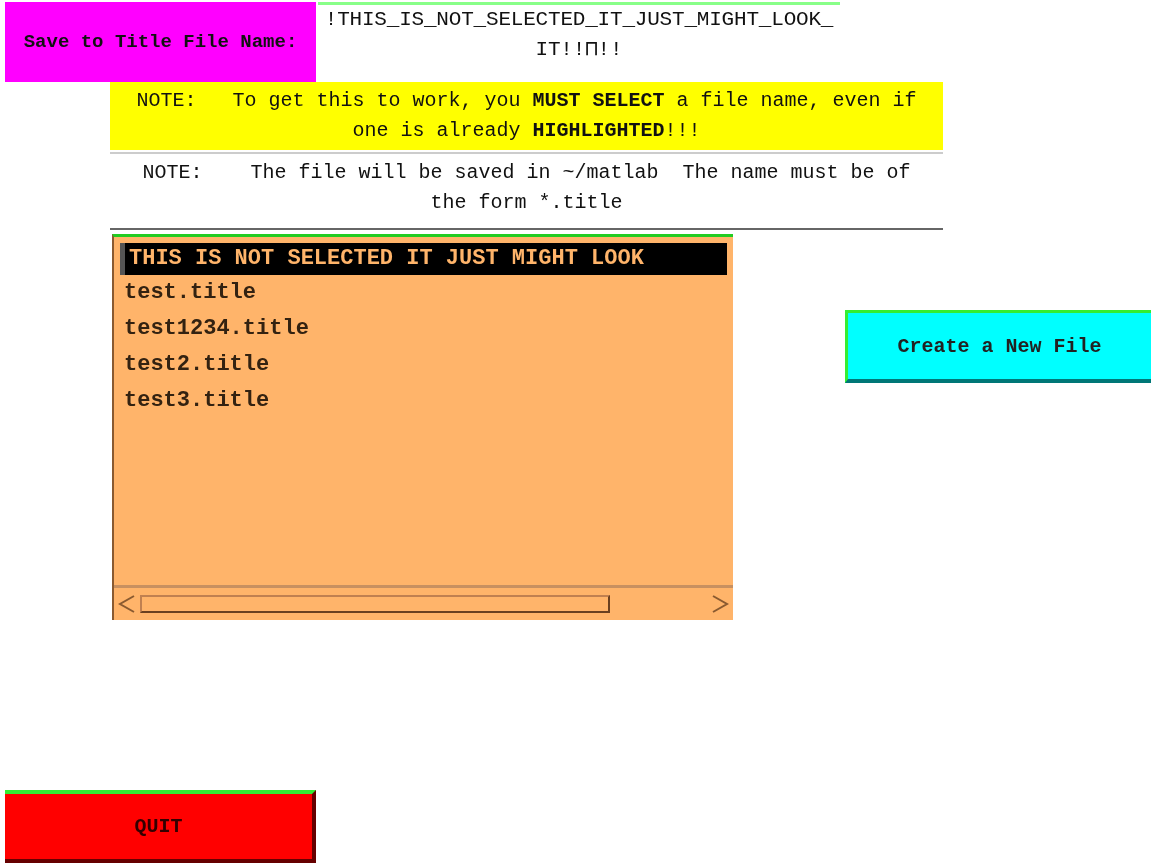 This screenshot has width=1151, height=865. Describe the element at coordinates (160, 826) in the screenshot. I see `quit-button: QUIT` at that location.